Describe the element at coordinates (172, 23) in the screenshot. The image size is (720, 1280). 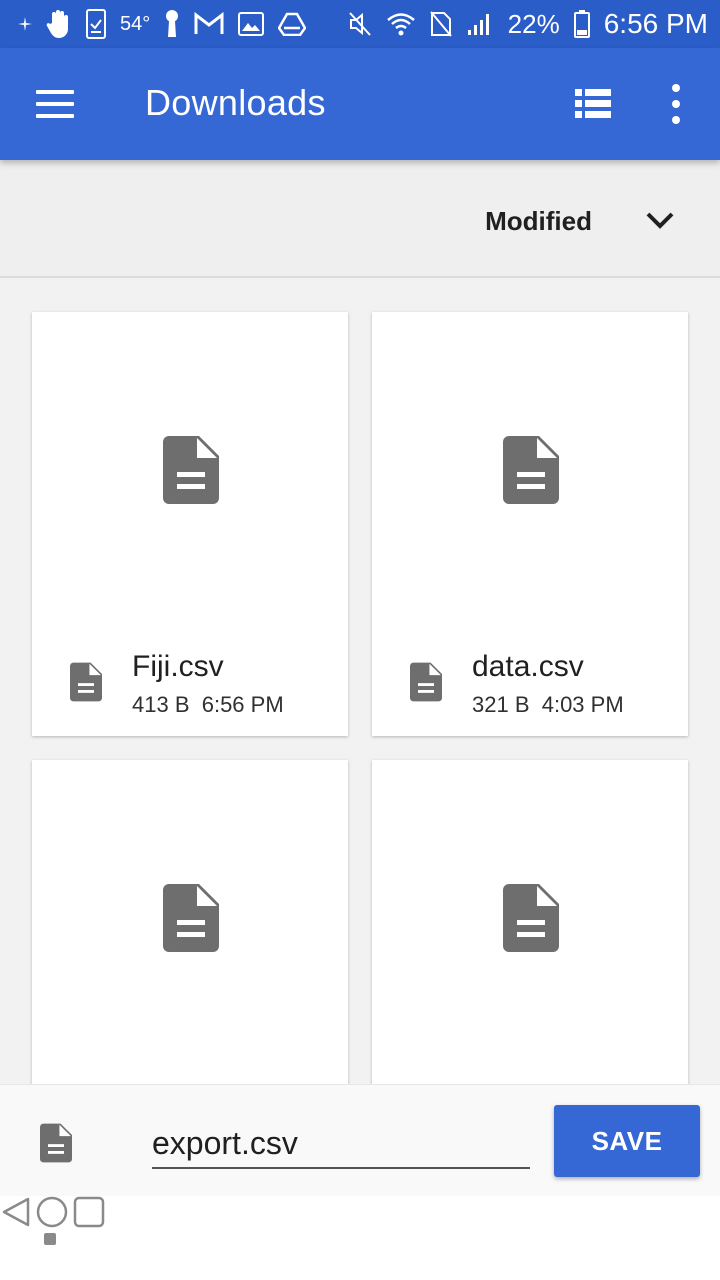
I see `thermometer-icon` at that location.